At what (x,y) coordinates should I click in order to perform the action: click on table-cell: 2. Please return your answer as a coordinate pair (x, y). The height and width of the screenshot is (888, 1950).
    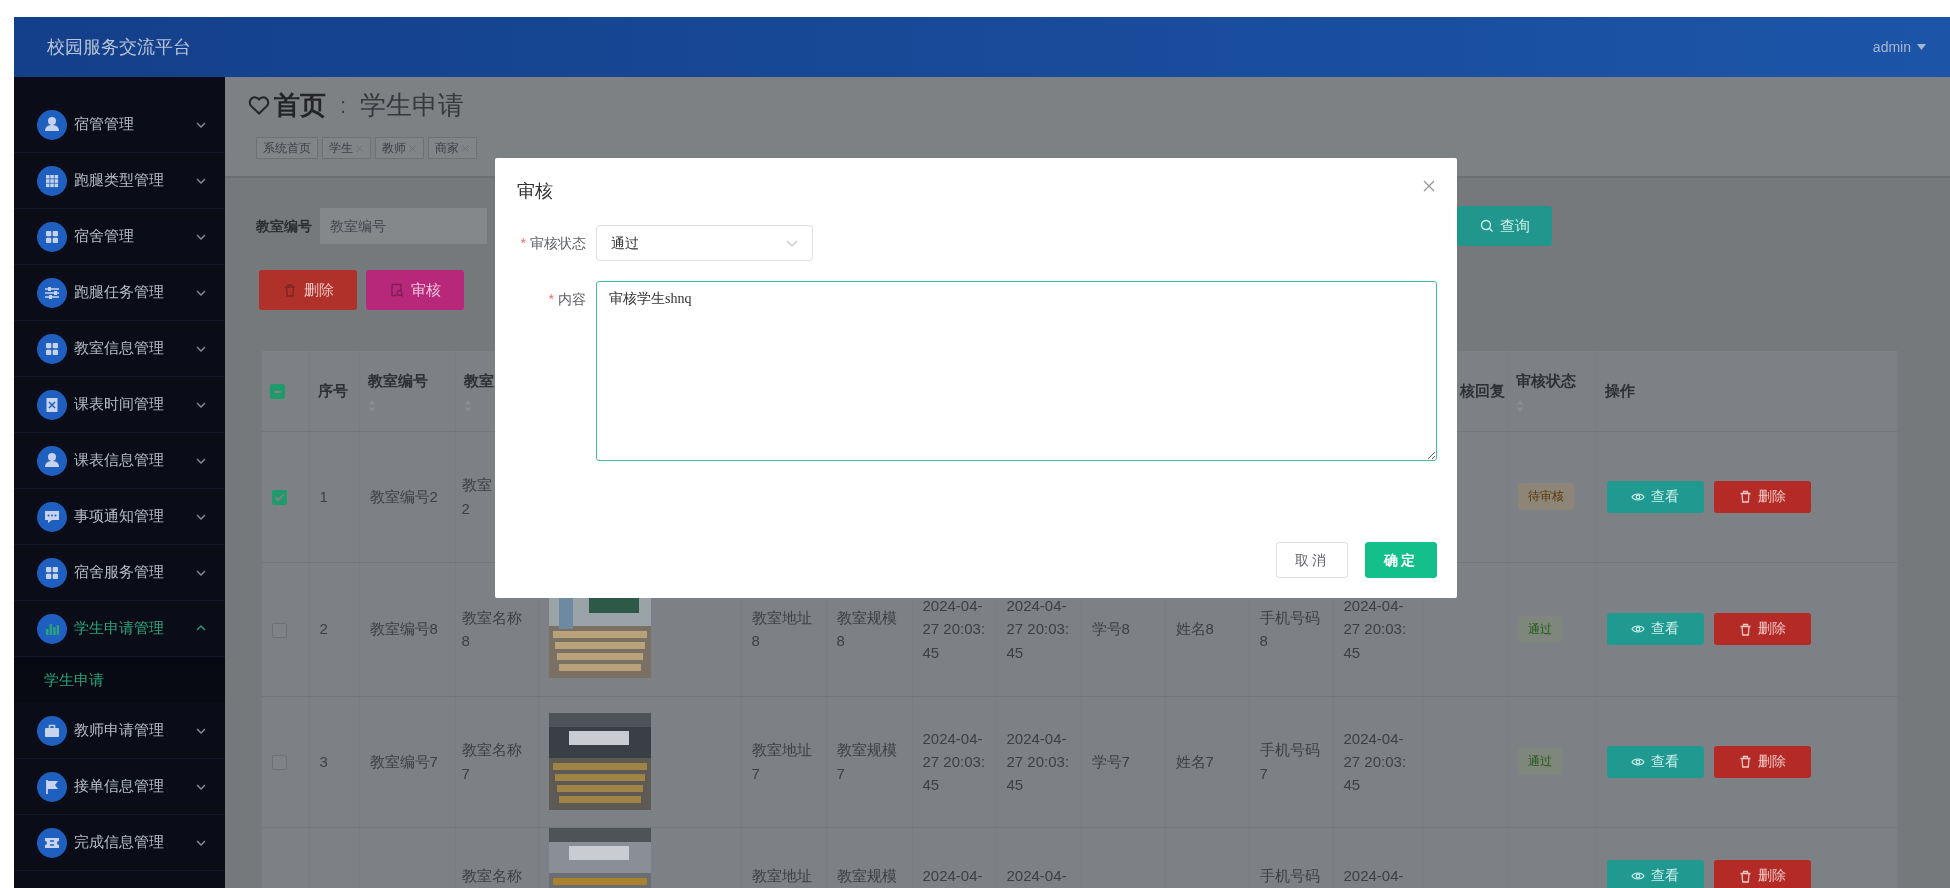
    Looking at the image, I should click on (334, 629).